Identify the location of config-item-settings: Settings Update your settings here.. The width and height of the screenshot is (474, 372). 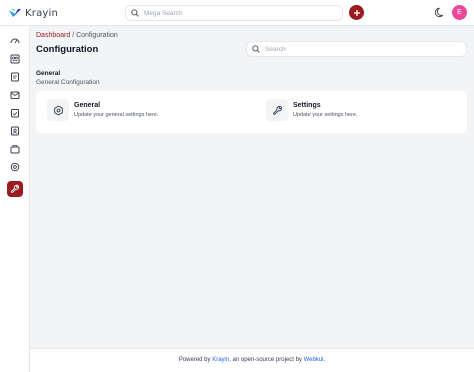
(312, 112).